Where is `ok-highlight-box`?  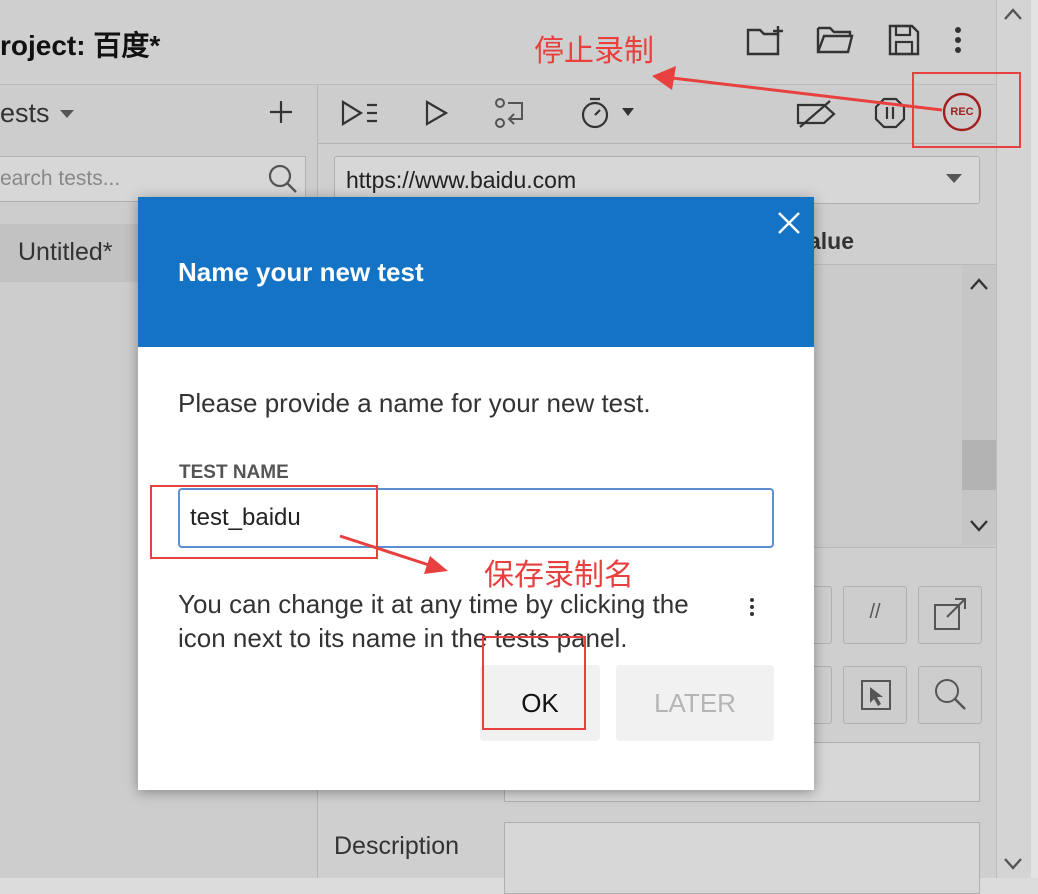 ok-highlight-box is located at coordinates (534, 683).